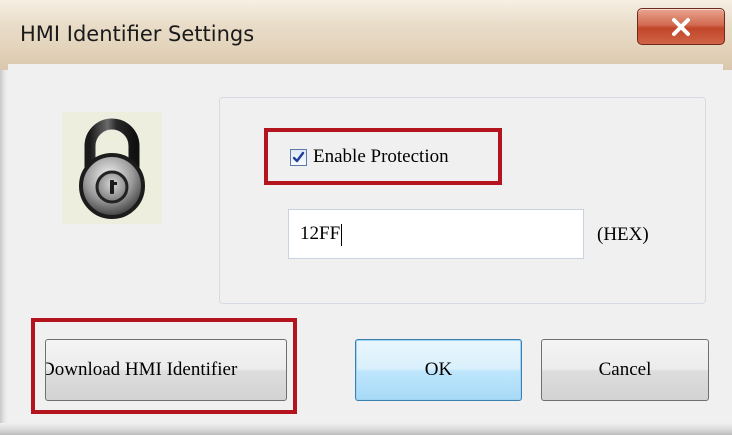 The image size is (732, 435). I want to click on window-bottom-edge, so click(366, 429).